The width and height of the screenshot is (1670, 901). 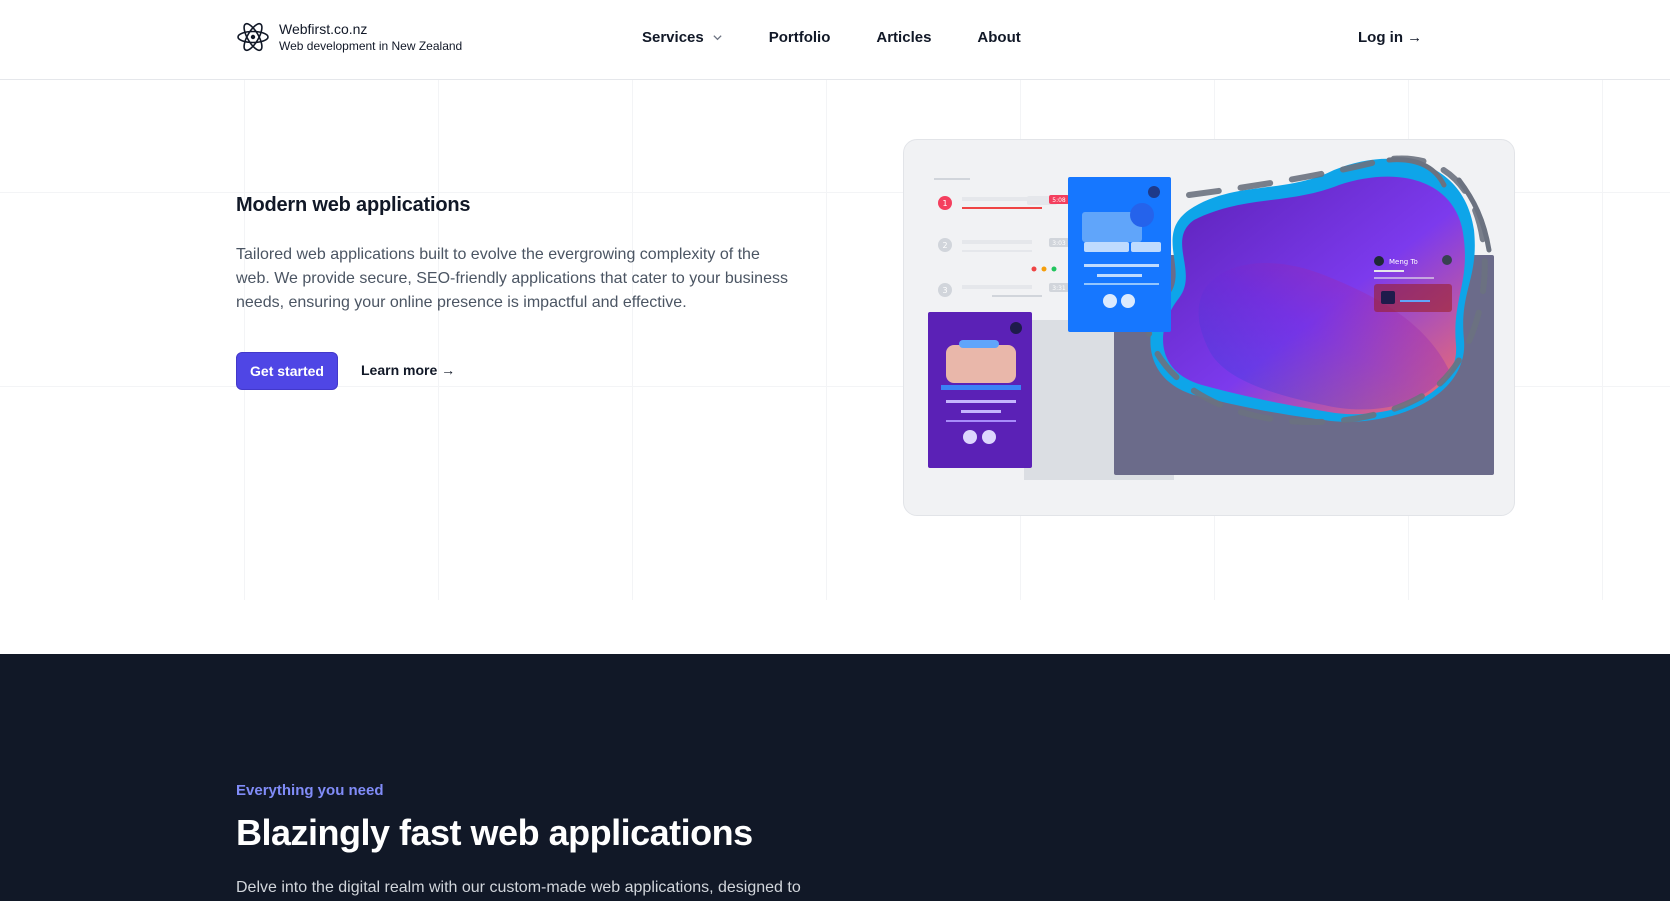 I want to click on profile-name: Meng To, so click(x=1403, y=262).